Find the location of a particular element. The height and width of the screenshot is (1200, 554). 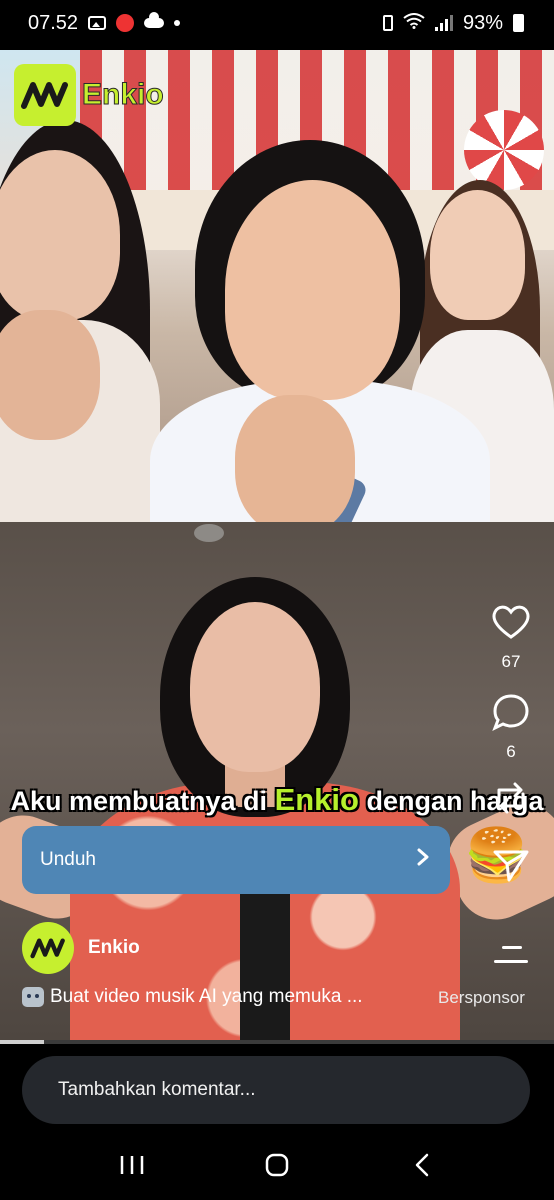

share-icon is located at coordinates (511, 798).